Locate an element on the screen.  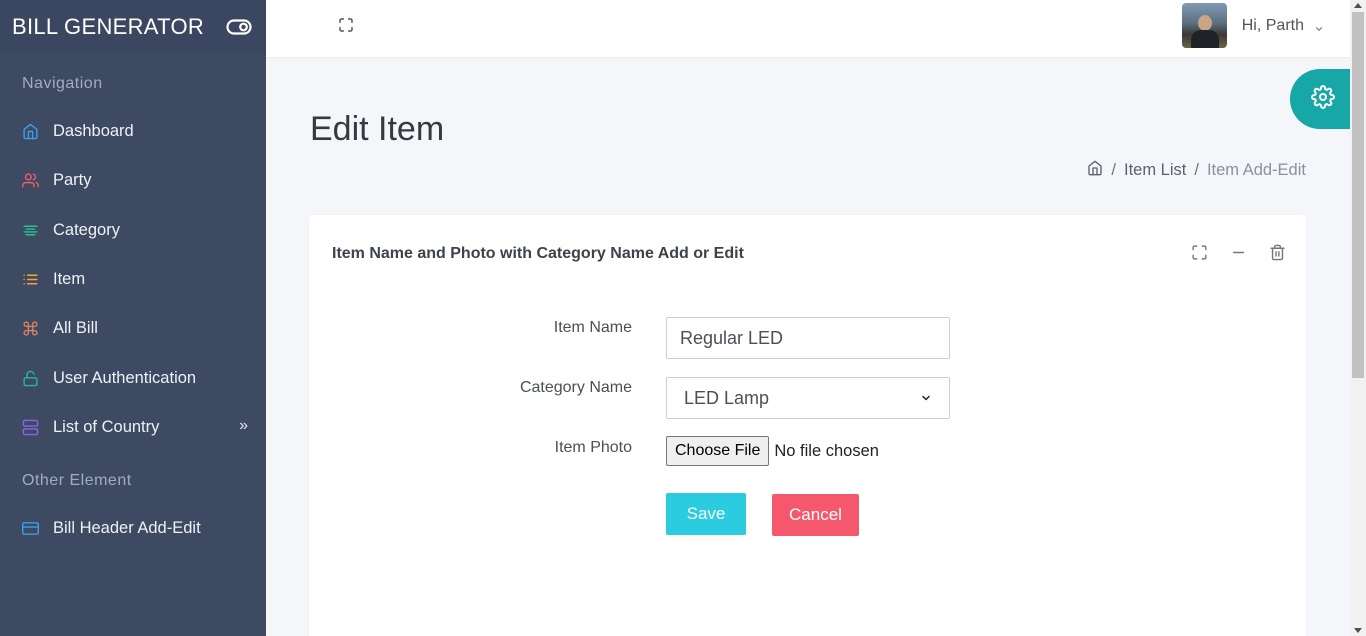
breadcrumb: / Item List / Item Add-Edit is located at coordinates (1196, 170).